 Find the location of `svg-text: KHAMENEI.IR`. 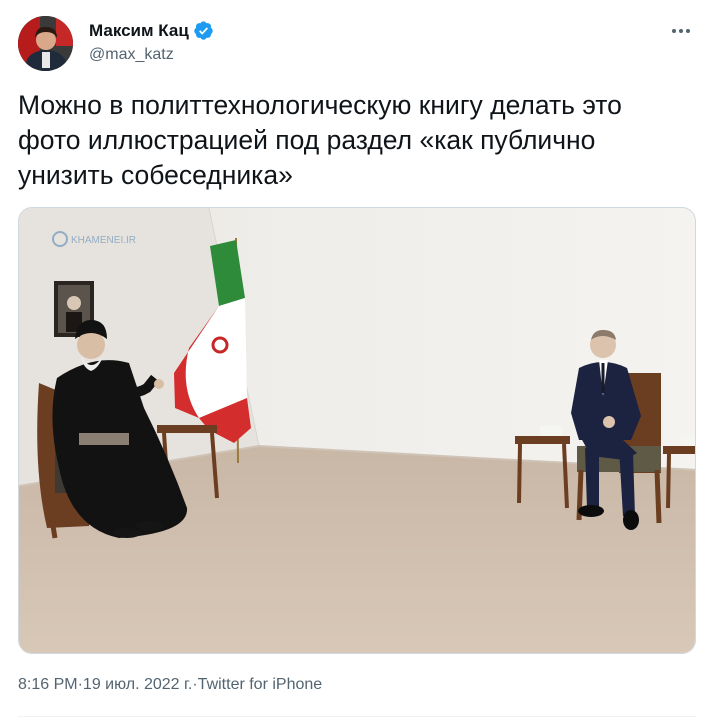

svg-text: KHAMENEI.IR is located at coordinates (103, 240).